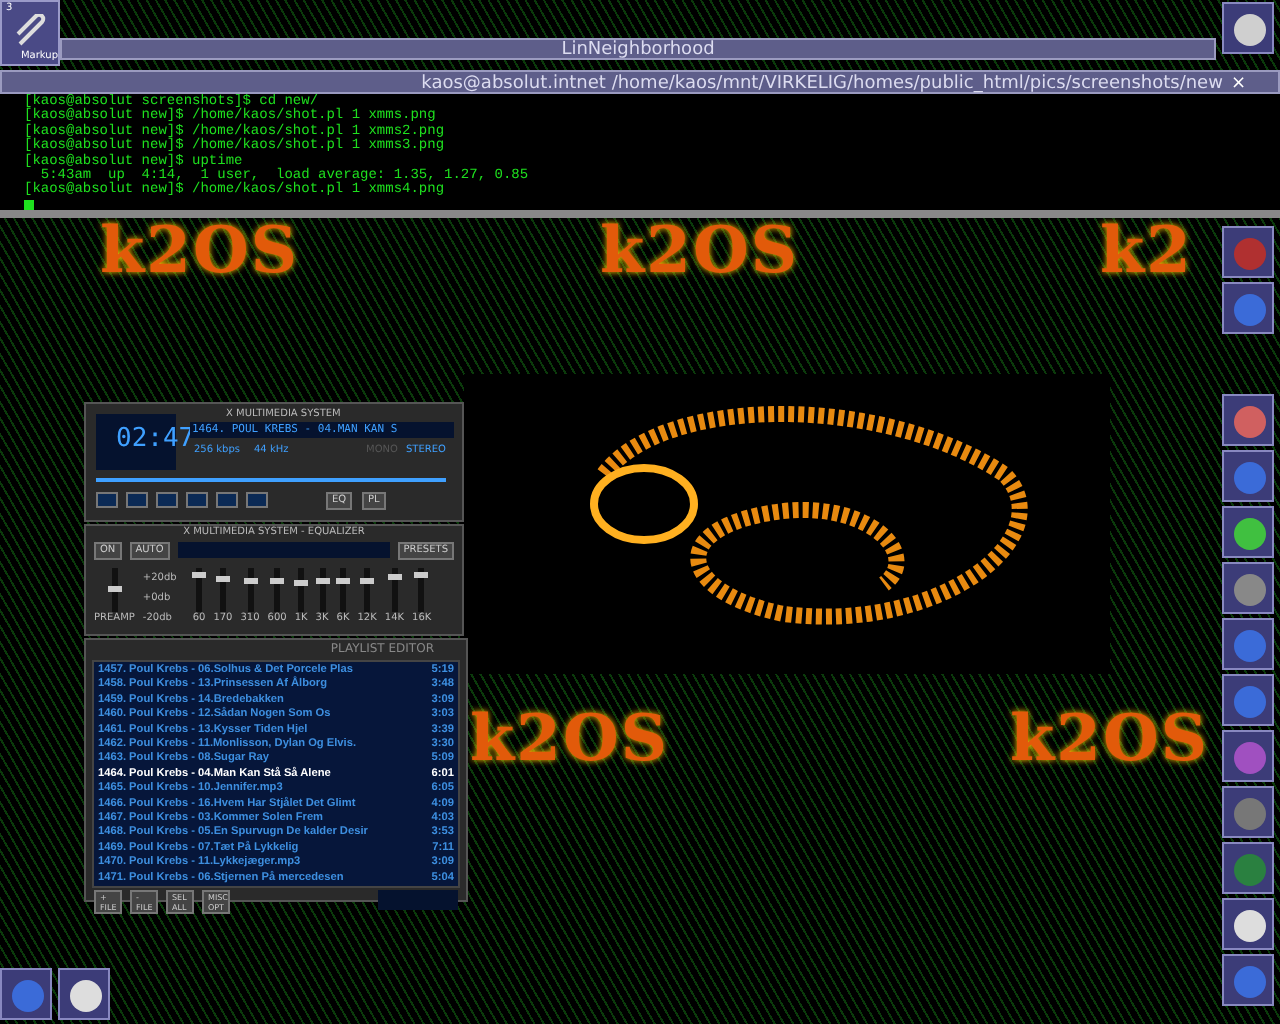  Describe the element at coordinates (227, 500) in the screenshot. I see `next-button` at that location.